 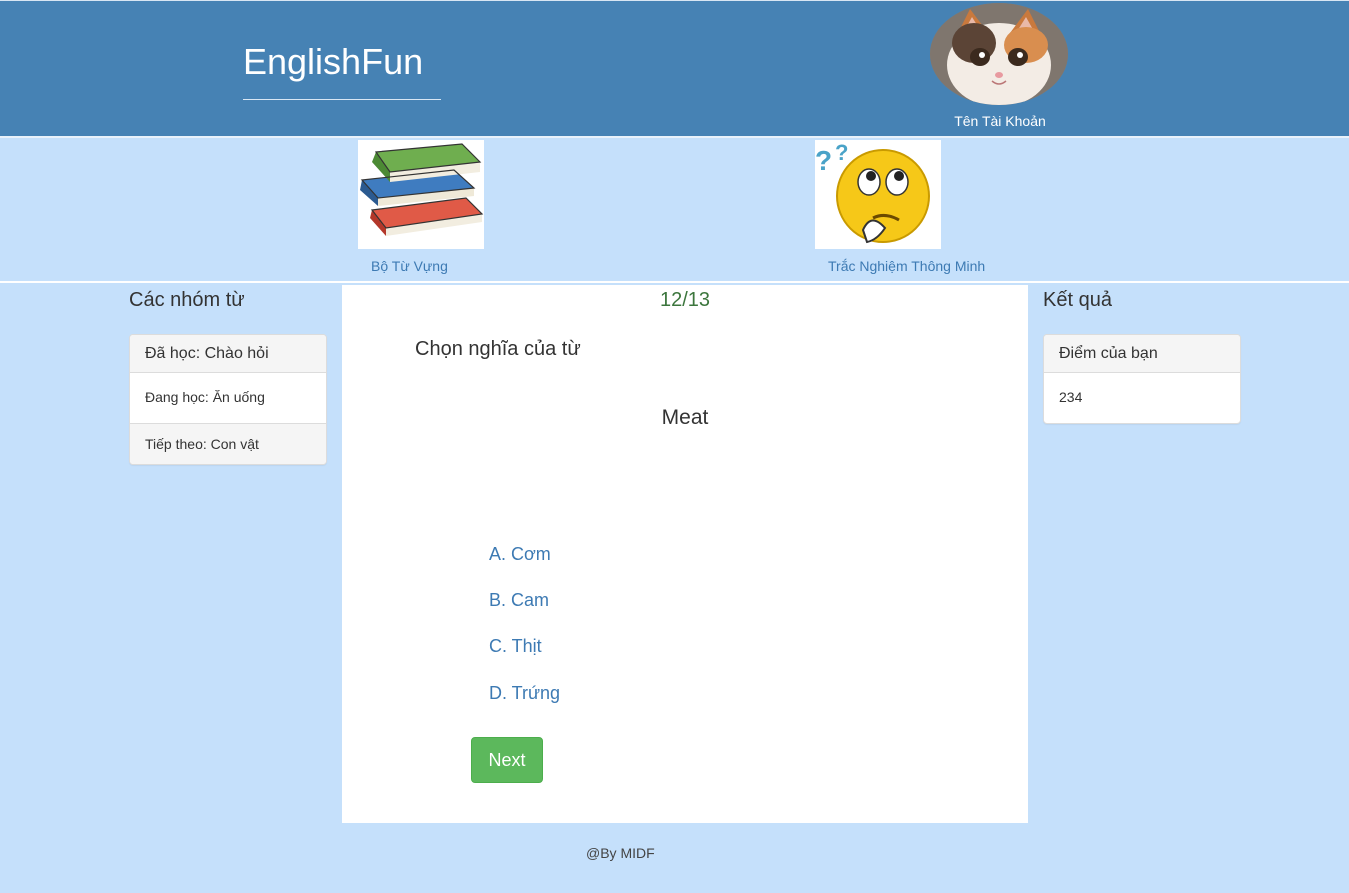 What do you see at coordinates (906, 266) in the screenshot?
I see `nav-link-smart-quiz: Trắc Nghiệm Thông Minh` at bounding box center [906, 266].